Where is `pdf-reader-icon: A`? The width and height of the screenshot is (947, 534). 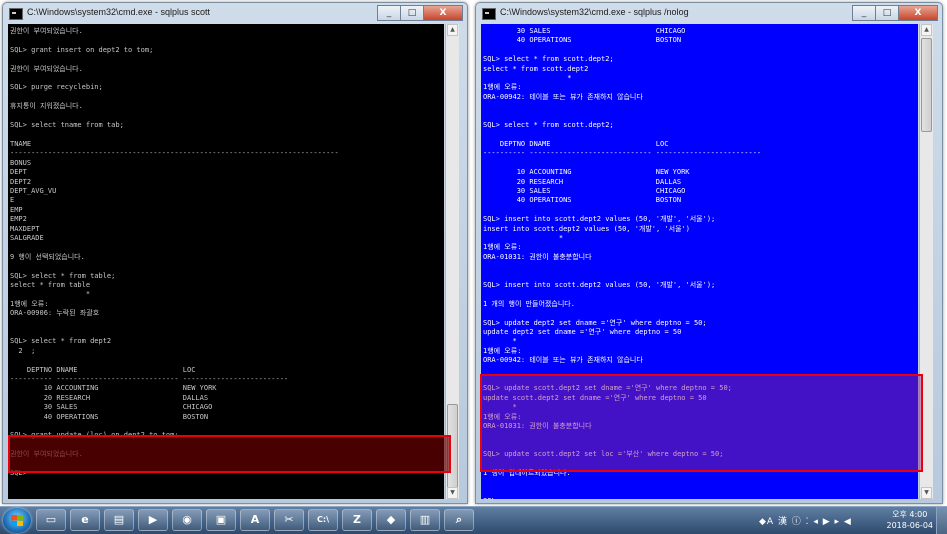
pdf-reader-icon: A is located at coordinates (255, 520).